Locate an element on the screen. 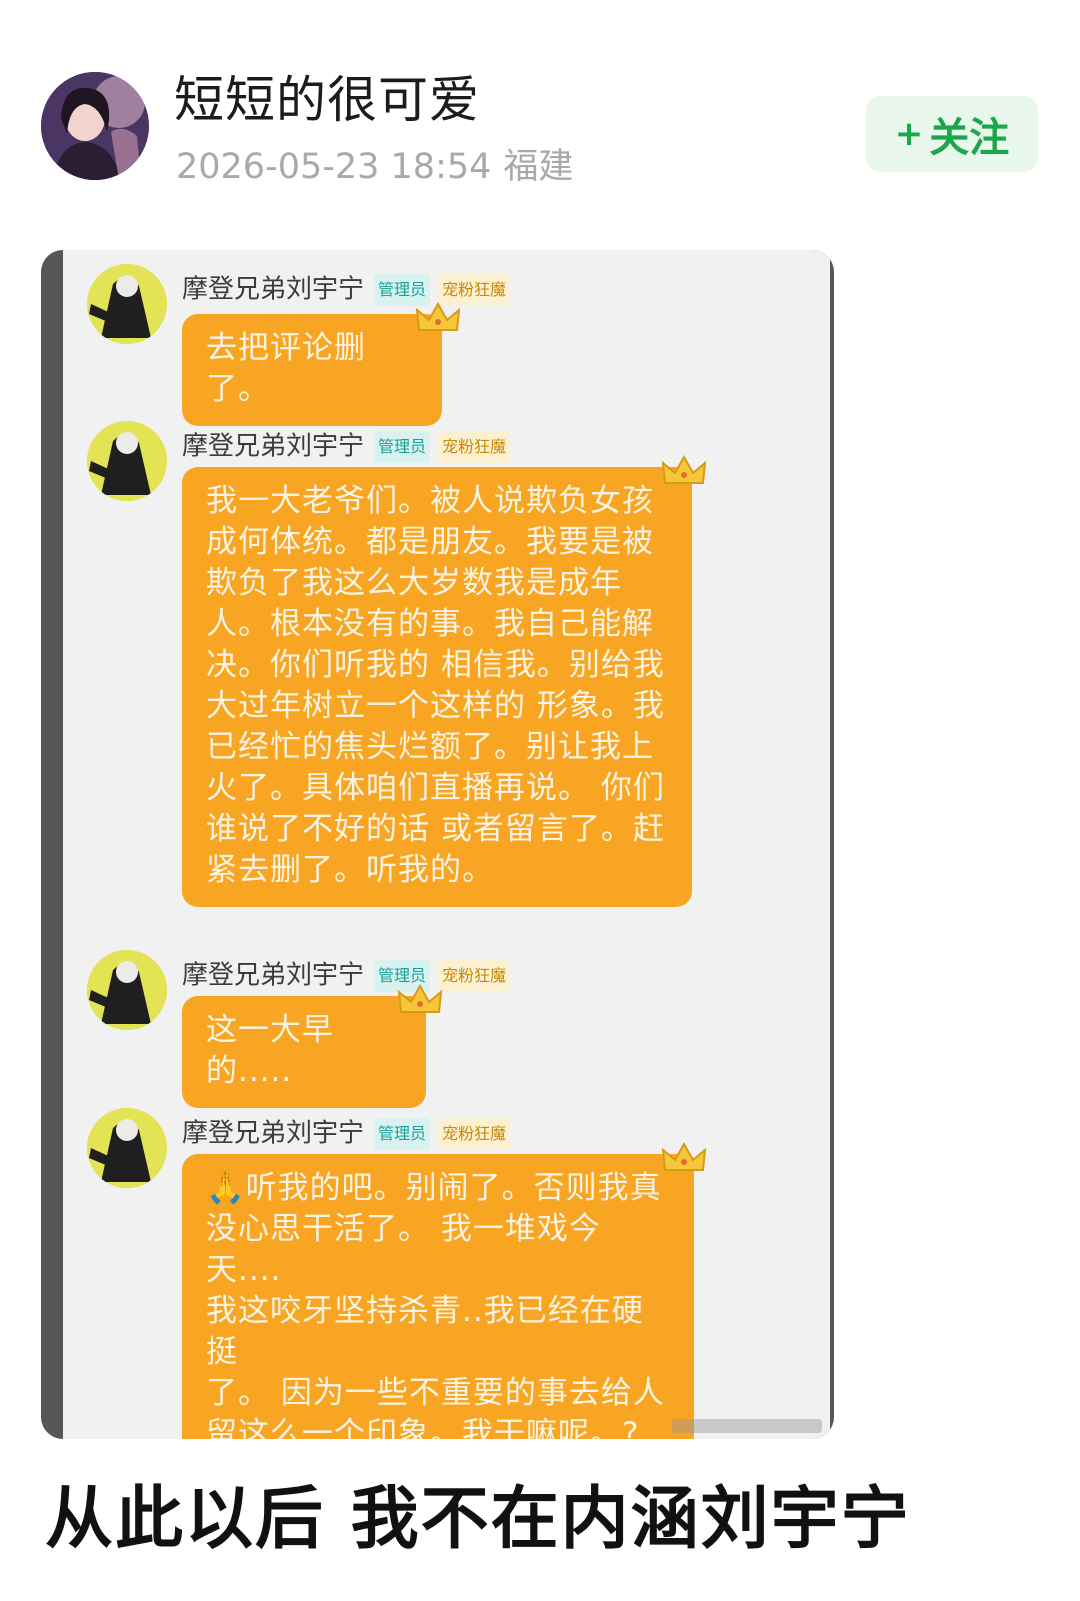  user-avatar is located at coordinates (95, 126).